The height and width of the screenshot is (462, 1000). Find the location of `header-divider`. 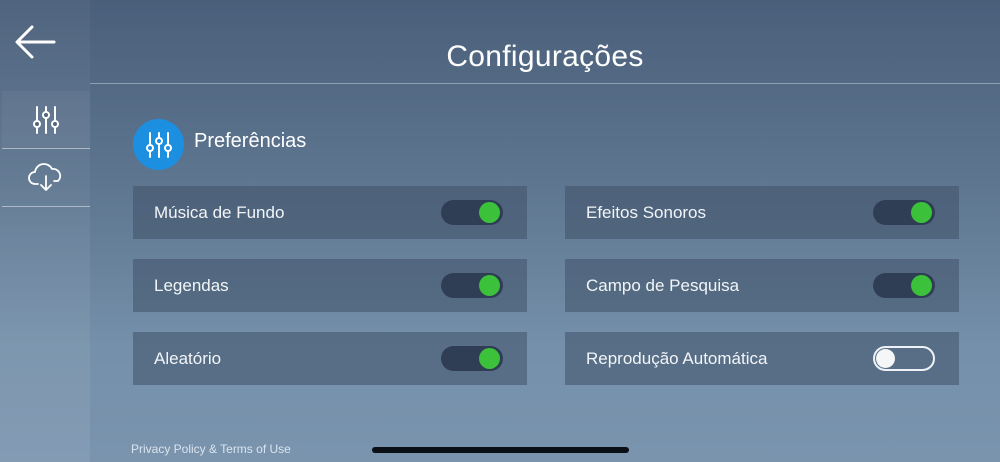

header-divider is located at coordinates (545, 83).